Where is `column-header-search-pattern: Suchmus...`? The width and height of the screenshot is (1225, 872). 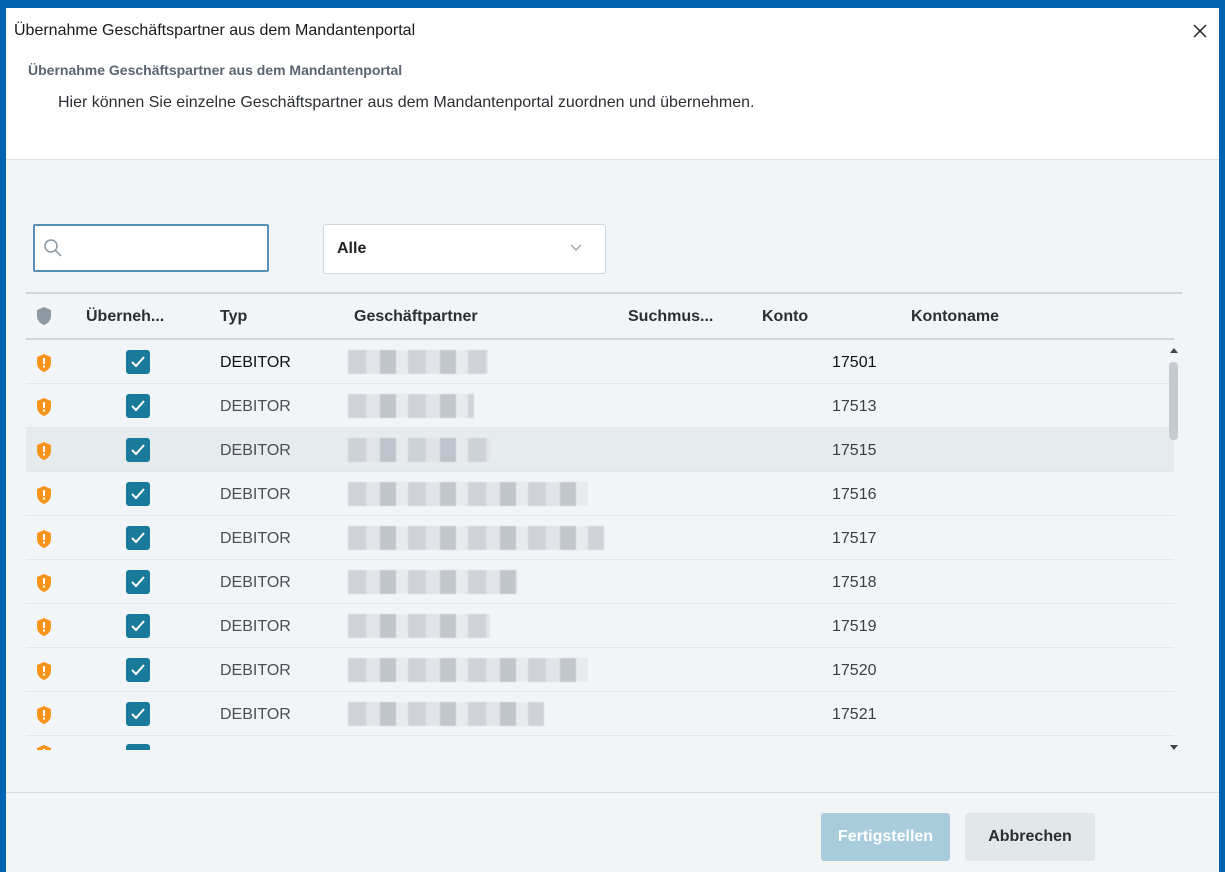 column-header-search-pattern: Suchmus... is located at coordinates (670, 317).